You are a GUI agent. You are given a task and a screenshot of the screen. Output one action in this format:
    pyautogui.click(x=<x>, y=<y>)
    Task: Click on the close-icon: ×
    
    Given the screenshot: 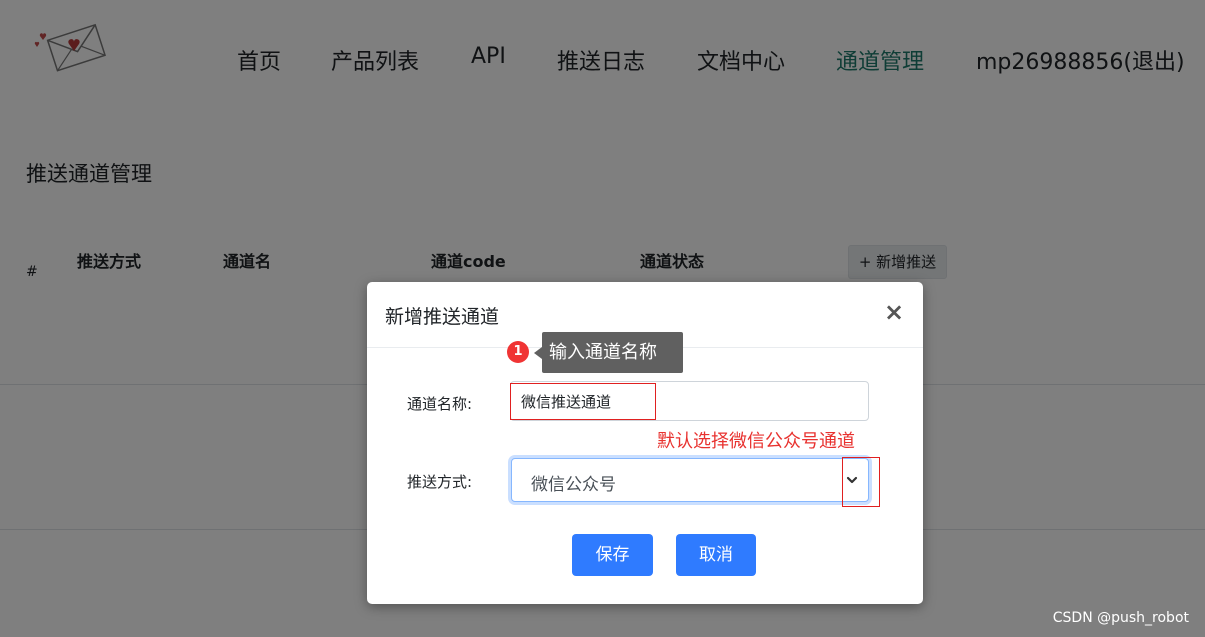 What is the action you would take?
    pyautogui.click(x=894, y=312)
    